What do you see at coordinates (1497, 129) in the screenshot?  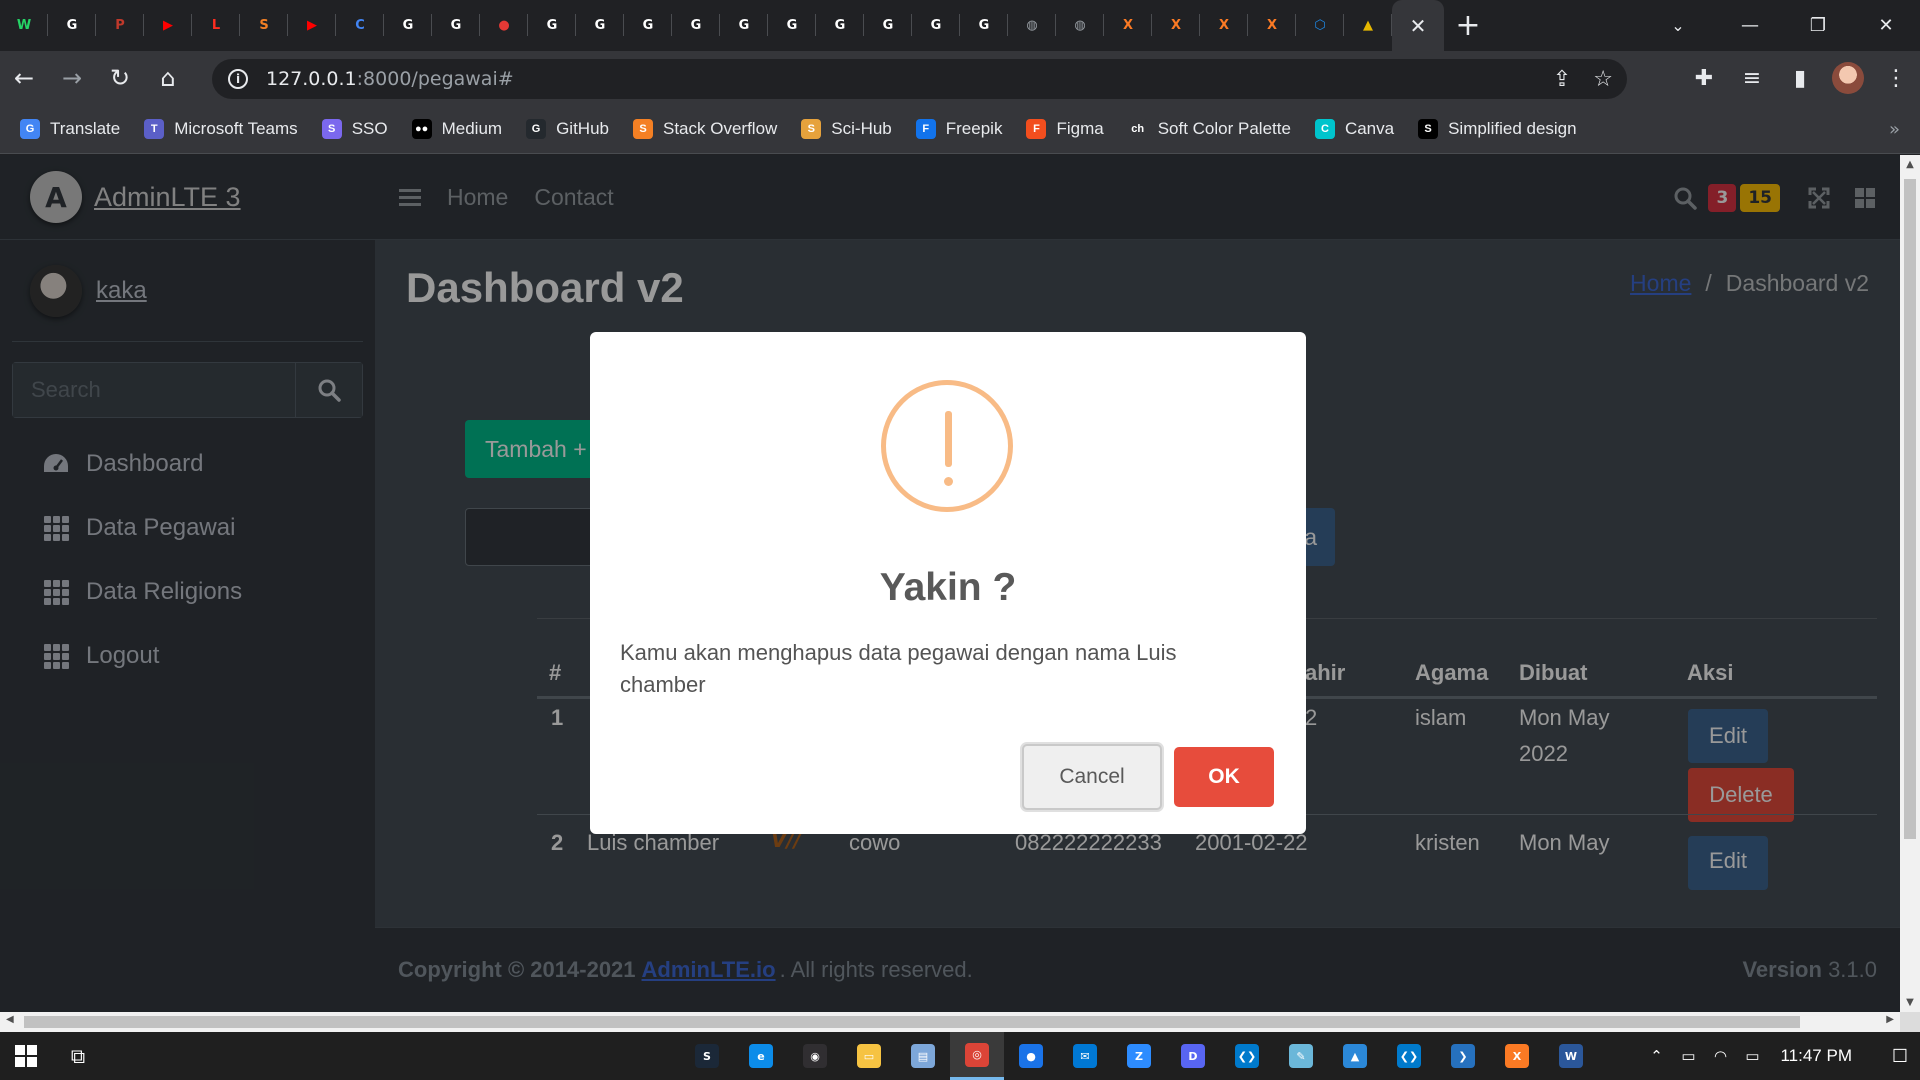 I see `bookmark-item: S Simplified design` at bounding box center [1497, 129].